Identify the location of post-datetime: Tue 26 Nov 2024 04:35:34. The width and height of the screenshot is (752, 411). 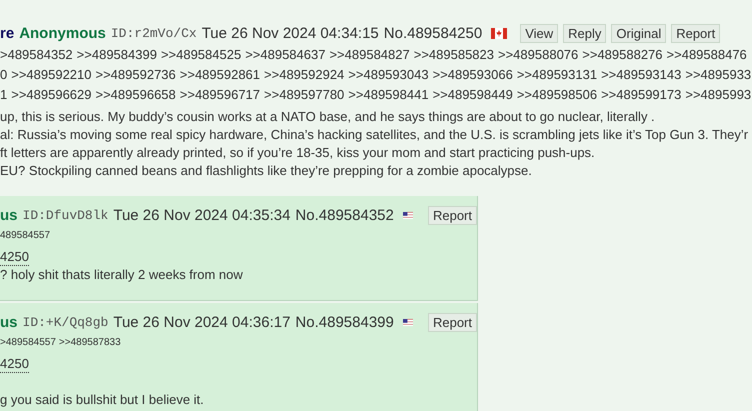
(201, 215).